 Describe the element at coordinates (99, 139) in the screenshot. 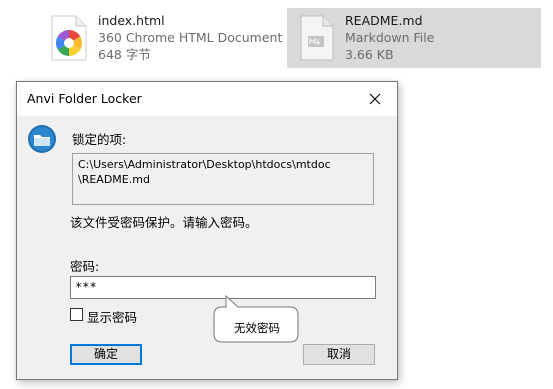

I see `locked-item-label: 锁定的项:` at that location.